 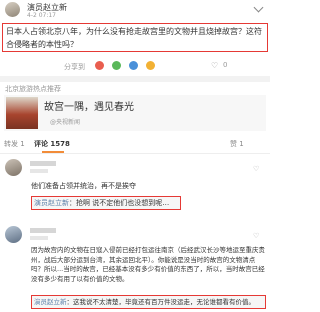 I want to click on card-title: 故宫一隅，遇见春光, so click(x=89, y=107).